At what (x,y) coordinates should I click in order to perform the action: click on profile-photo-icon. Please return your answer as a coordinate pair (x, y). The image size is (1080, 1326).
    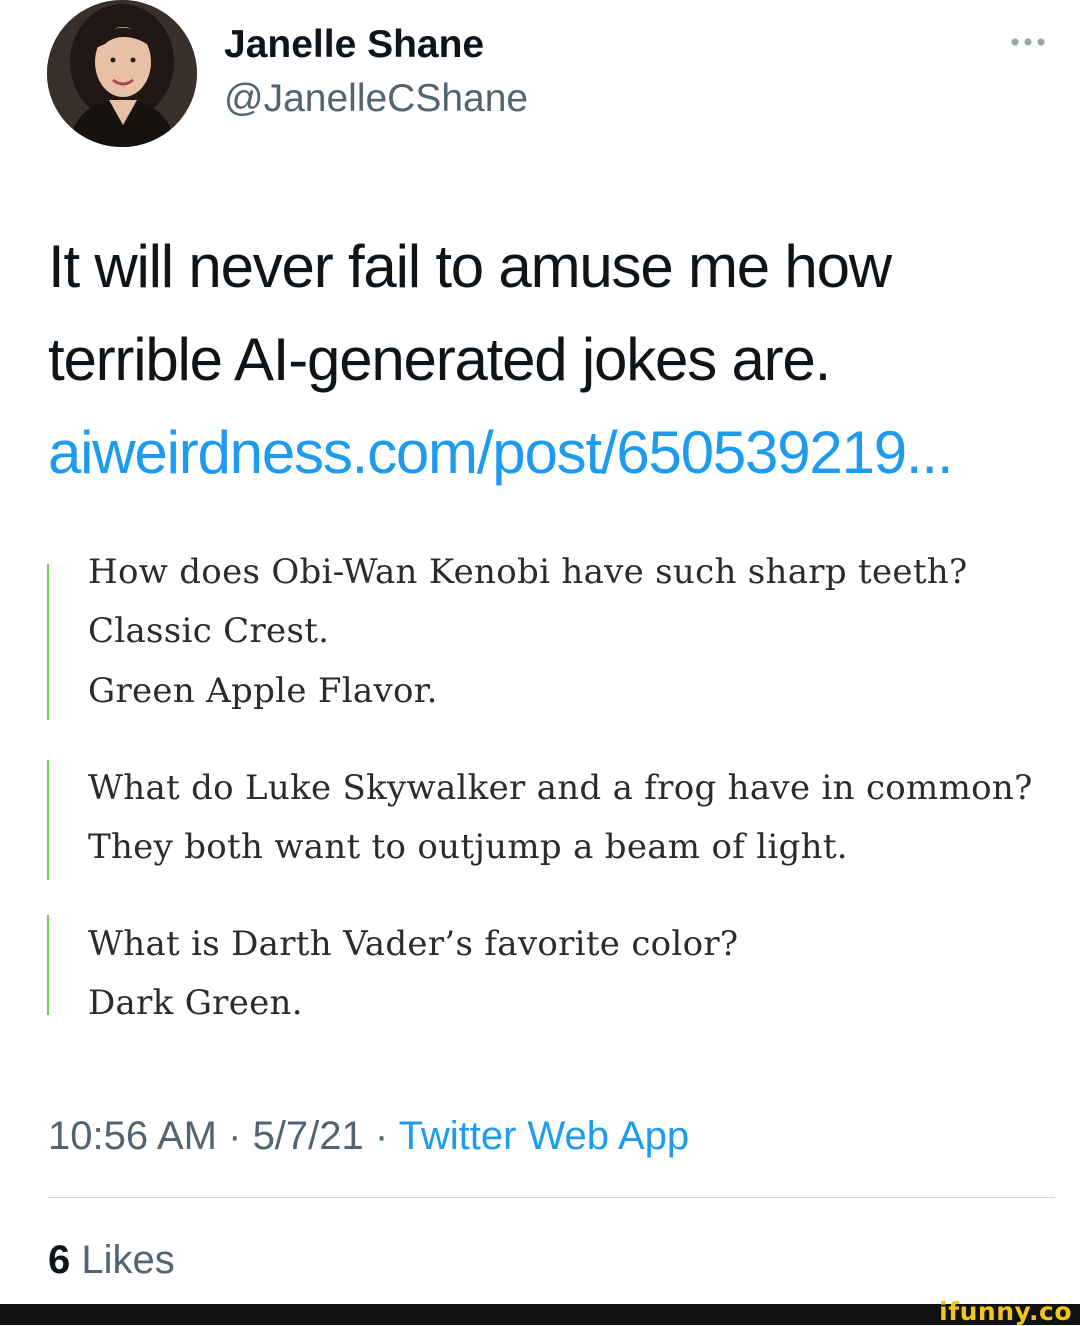
    Looking at the image, I should click on (122, 73).